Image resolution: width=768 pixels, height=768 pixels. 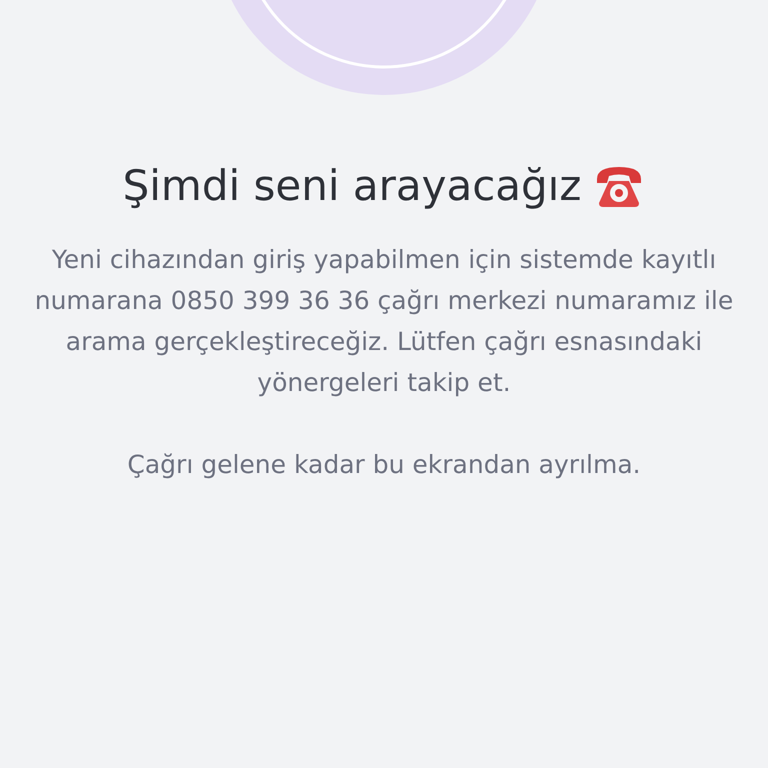 I want to click on heading: Şimdi seni arayacağız, so click(x=352, y=186).